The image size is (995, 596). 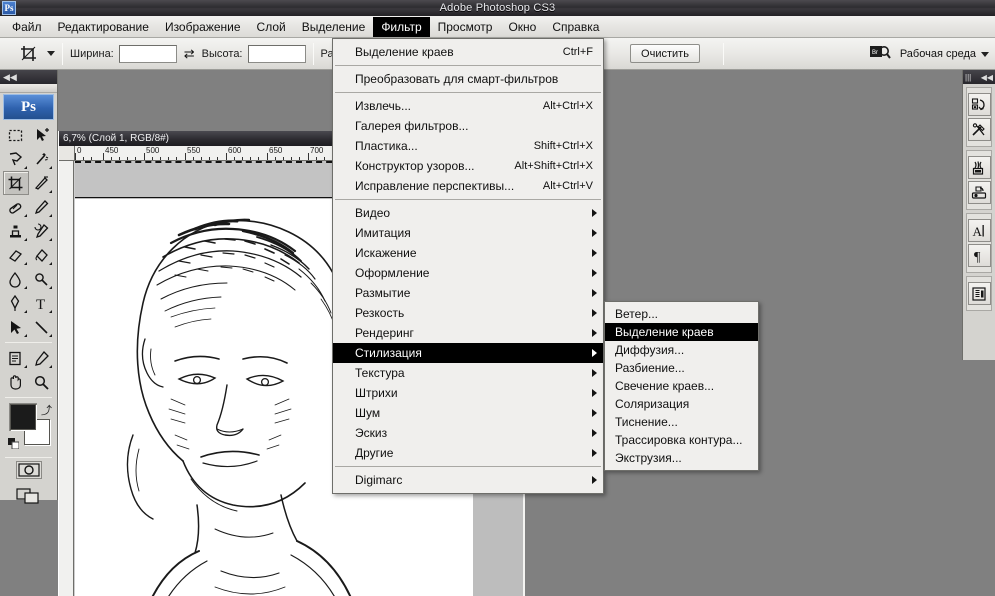 I want to click on tool-presets-panel-button, so click(x=979, y=129).